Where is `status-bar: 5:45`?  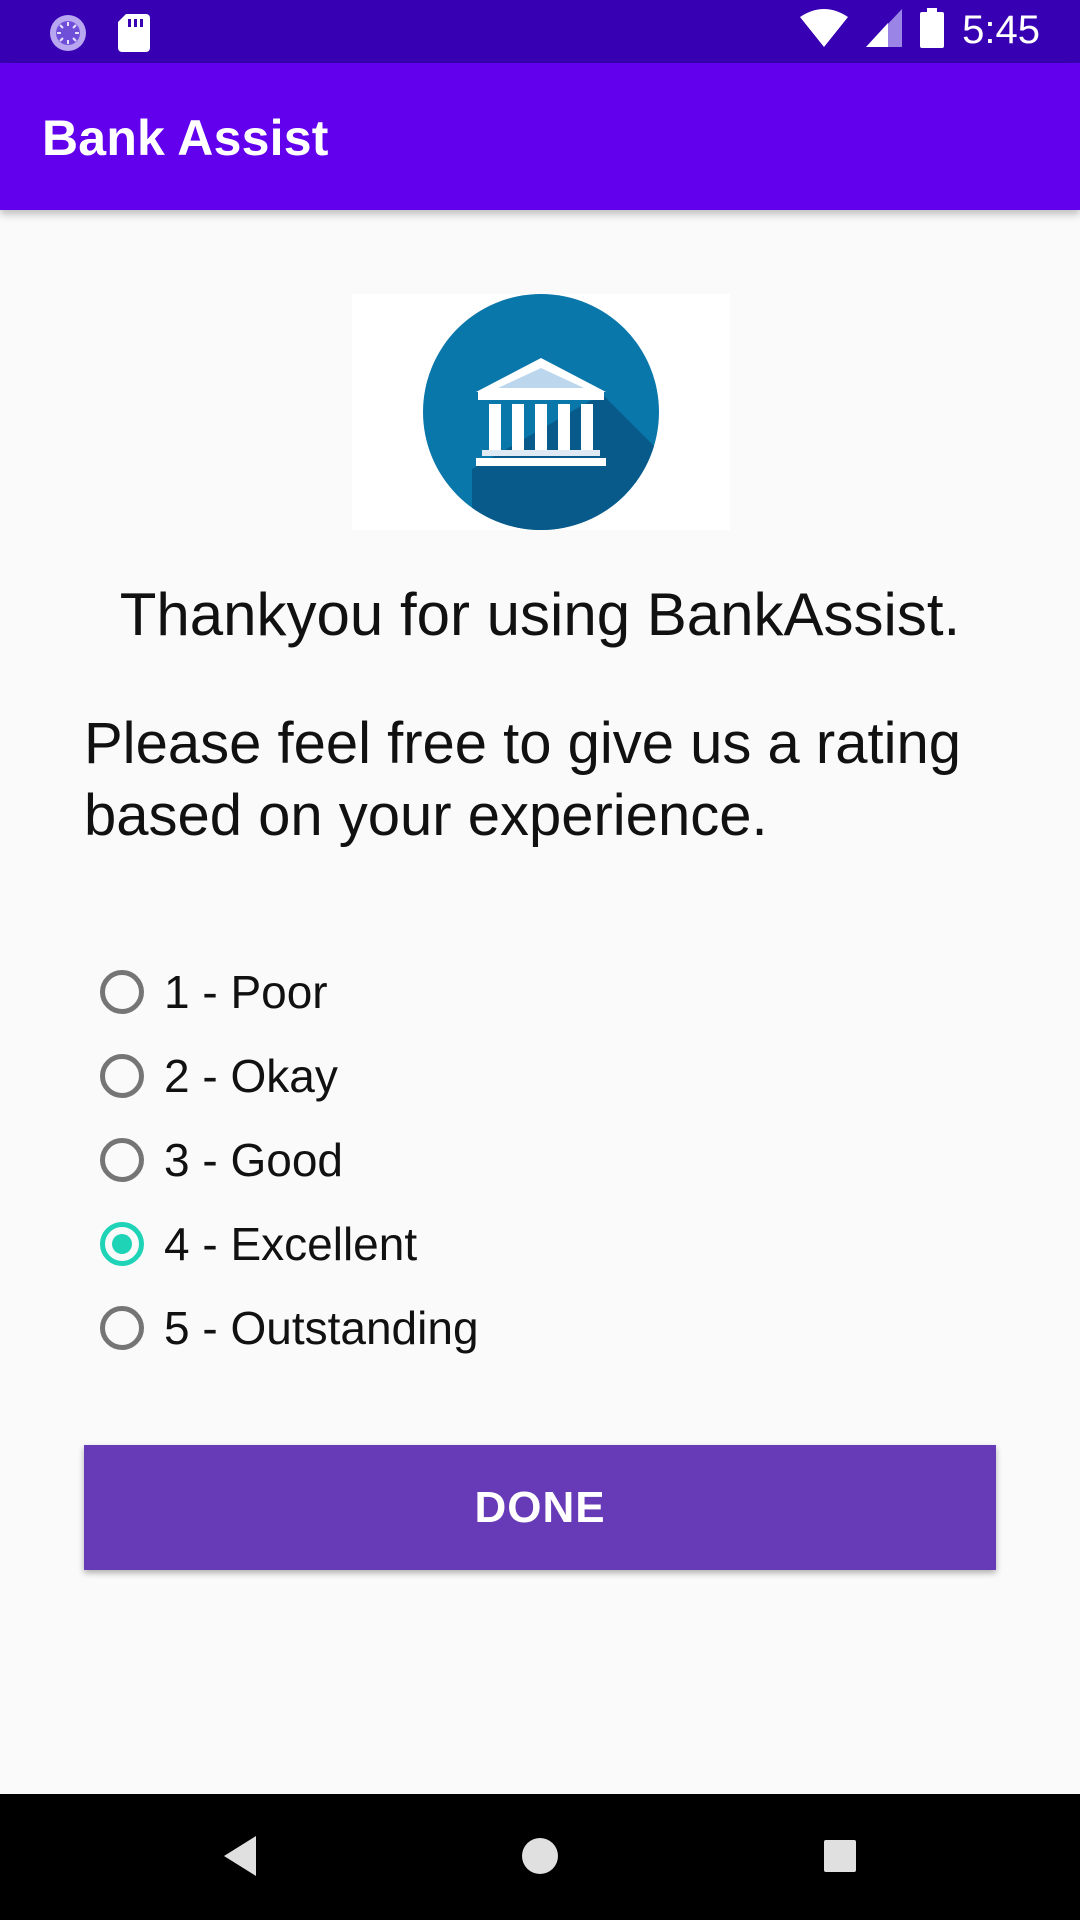
status-bar: 5:45 is located at coordinates (540, 31).